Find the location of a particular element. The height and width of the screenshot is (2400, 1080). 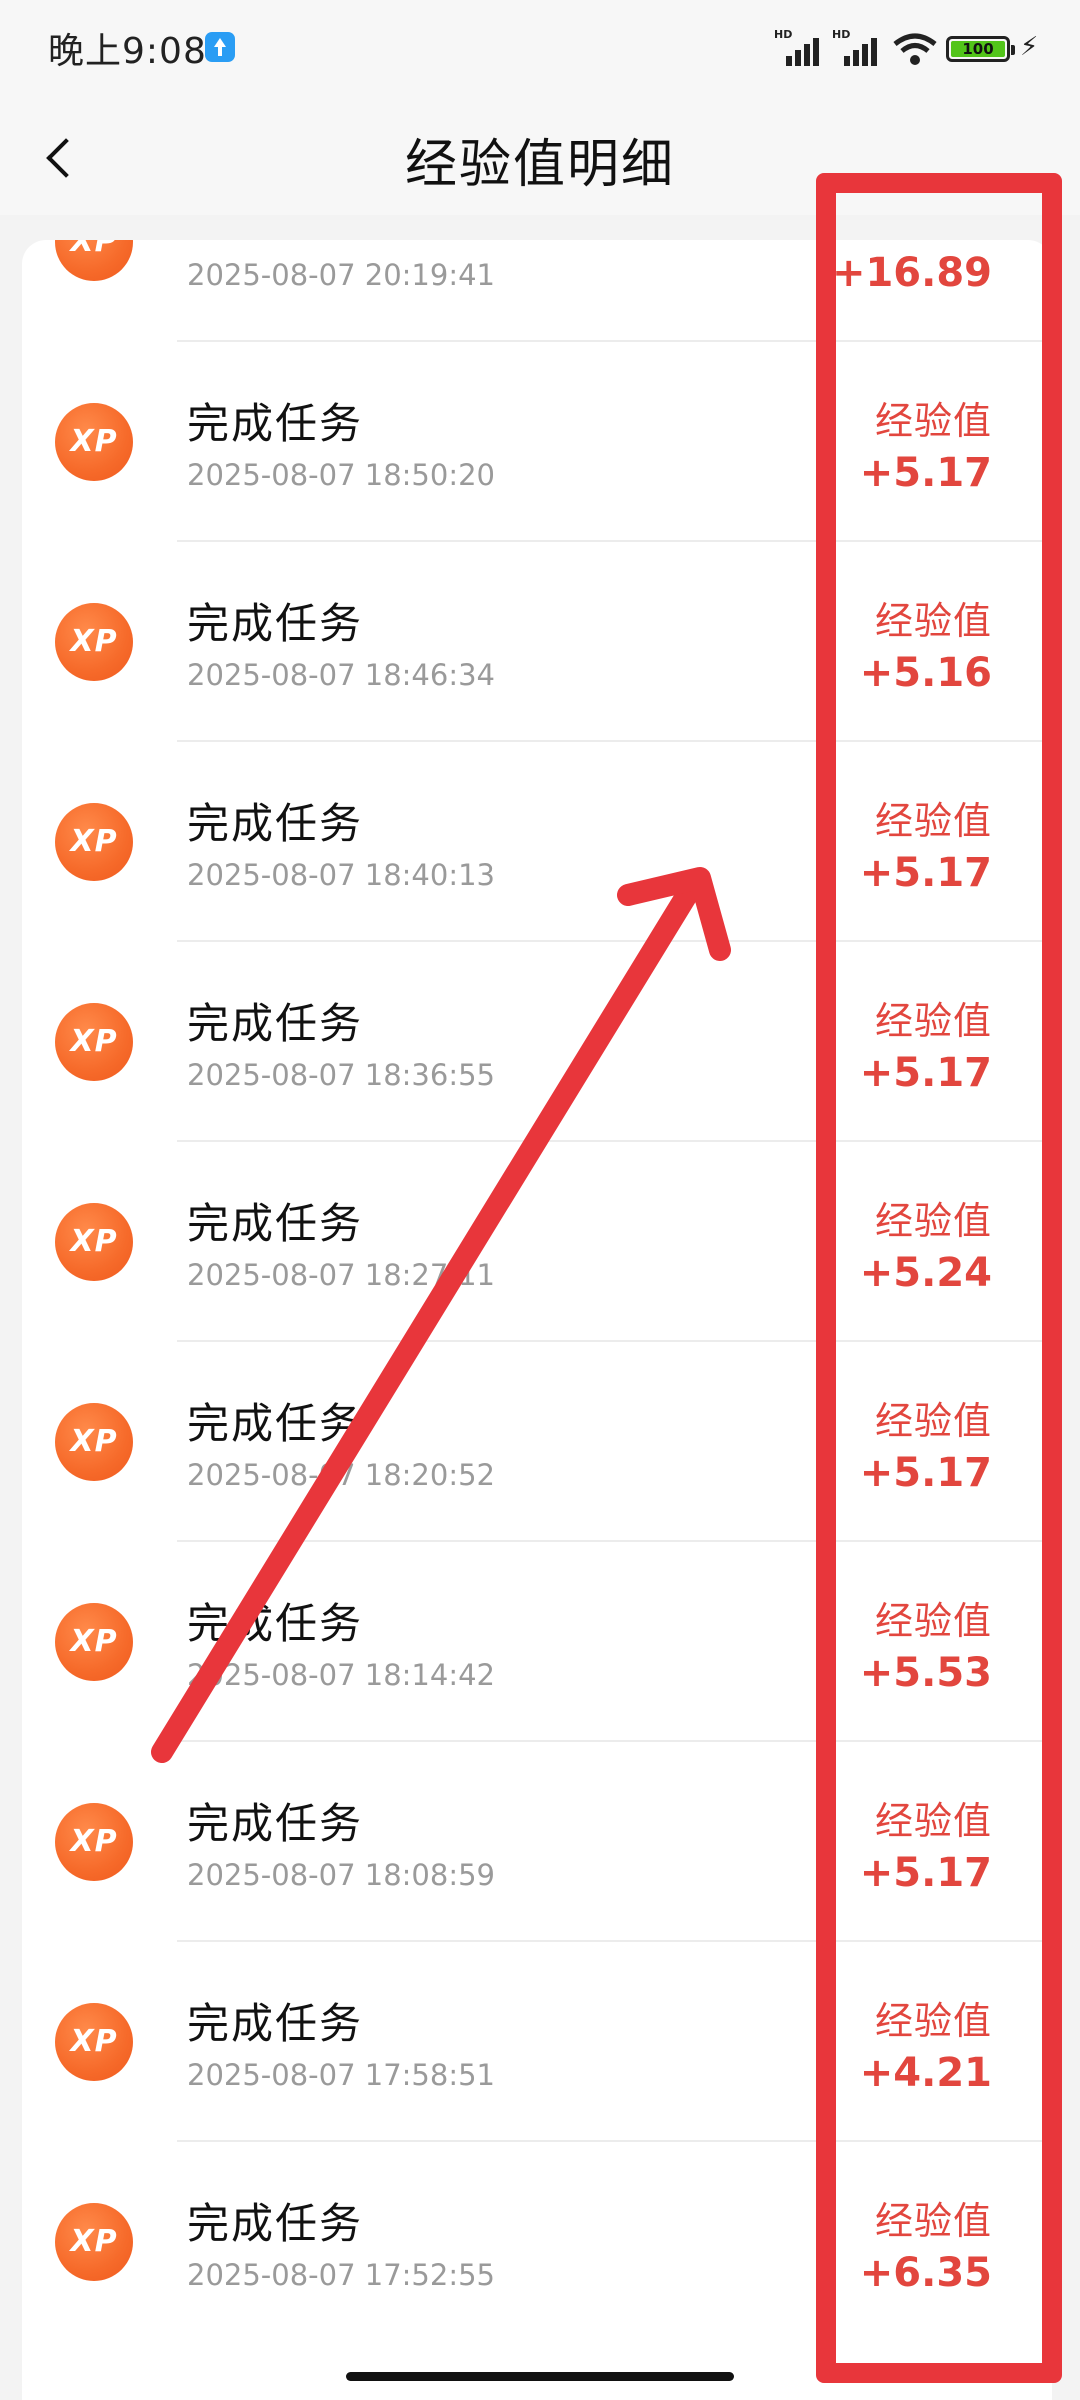

record-time: 2025-08-07 18:36:55 is located at coordinates (341, 1075).